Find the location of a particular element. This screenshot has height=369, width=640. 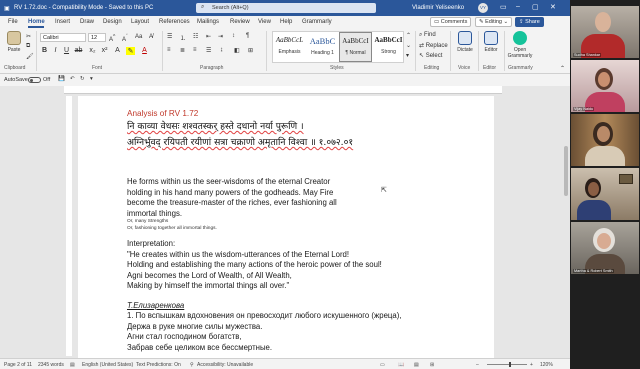

save-icon: 💾 is located at coordinates (61, 79).